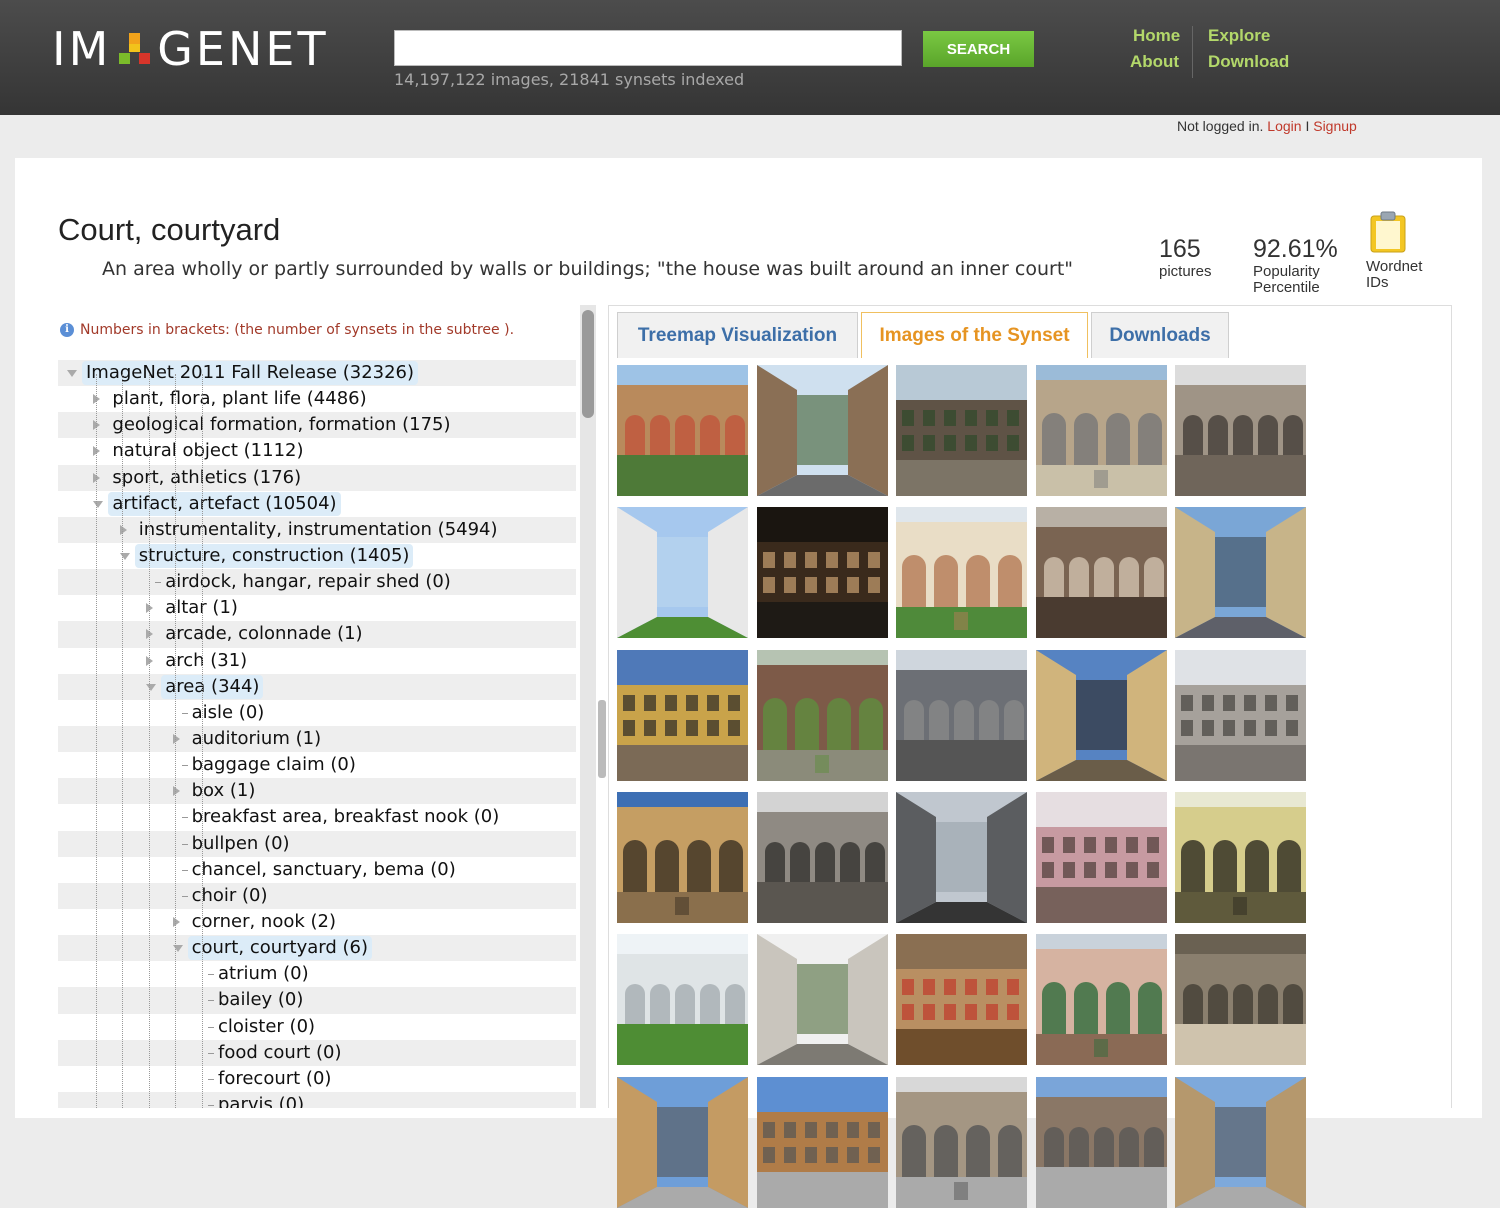  I want to click on tree-row: plant, flora, plant life (4486), so click(317, 399).